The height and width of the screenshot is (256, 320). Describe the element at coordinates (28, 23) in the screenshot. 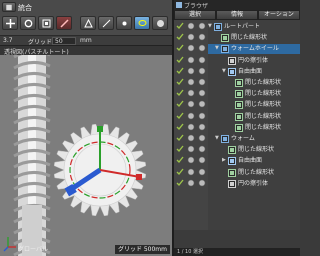

I see `rotate-tool-button` at that location.